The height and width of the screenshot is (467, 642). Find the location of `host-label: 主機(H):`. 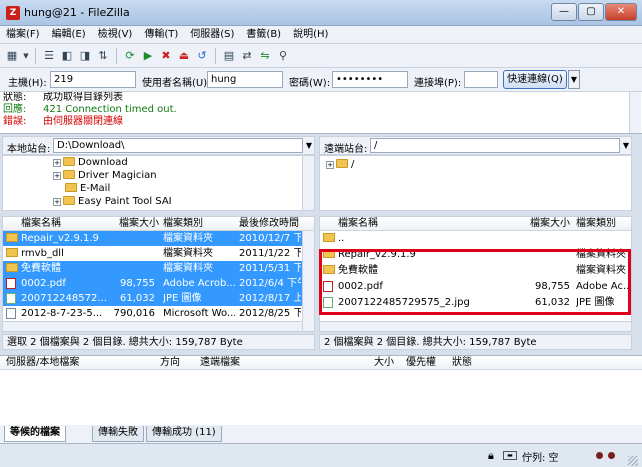

host-label: 主機(H): is located at coordinates (27, 83).